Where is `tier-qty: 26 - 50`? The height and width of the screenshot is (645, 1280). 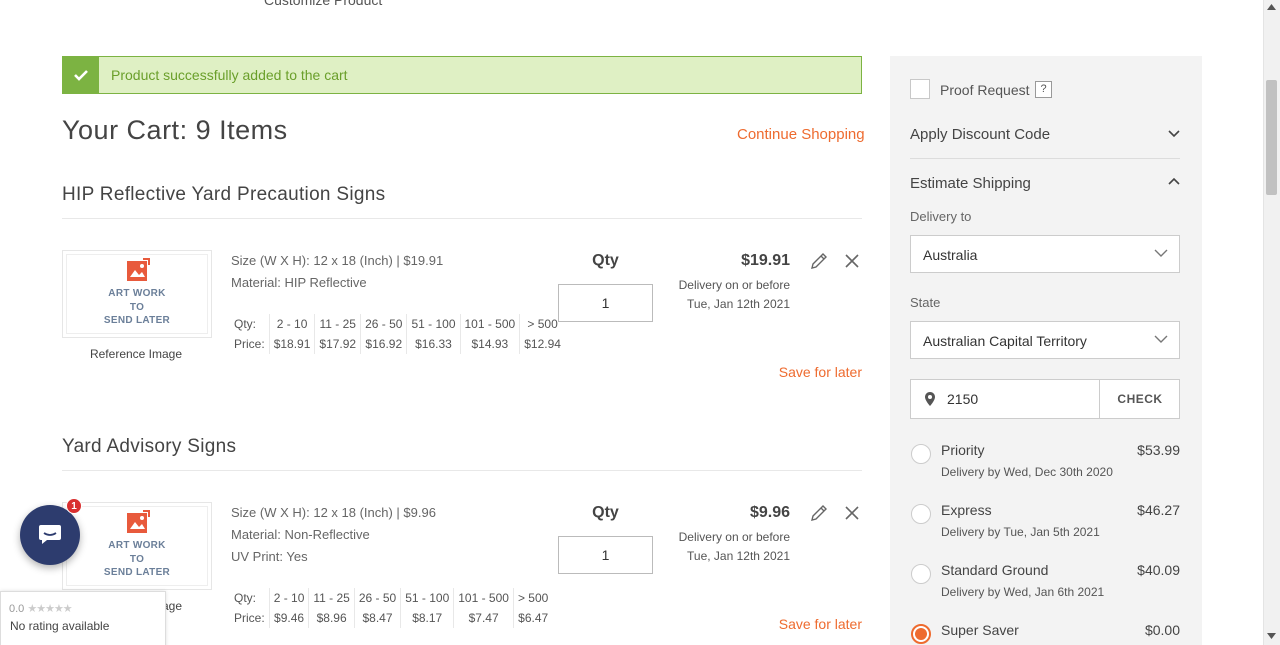 tier-qty: 26 - 50 is located at coordinates (377, 598).